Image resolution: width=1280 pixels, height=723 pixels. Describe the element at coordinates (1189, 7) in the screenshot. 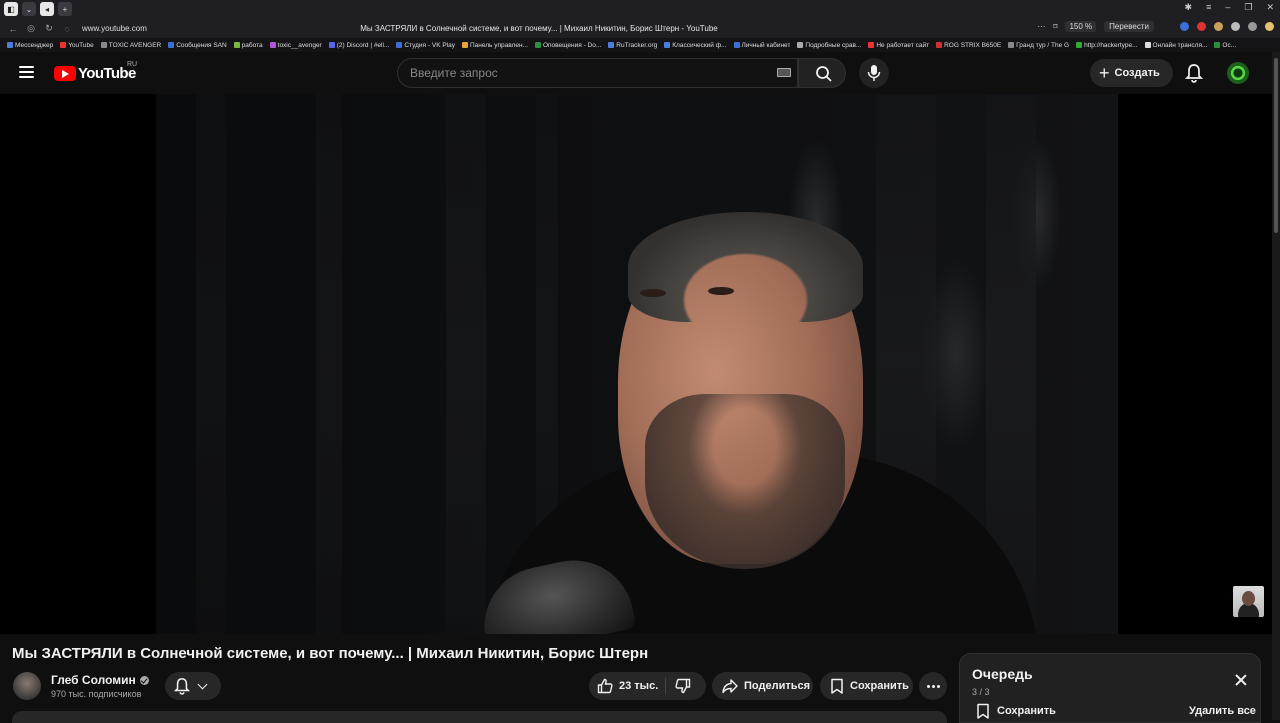

I see `pin-icon: ✱` at that location.